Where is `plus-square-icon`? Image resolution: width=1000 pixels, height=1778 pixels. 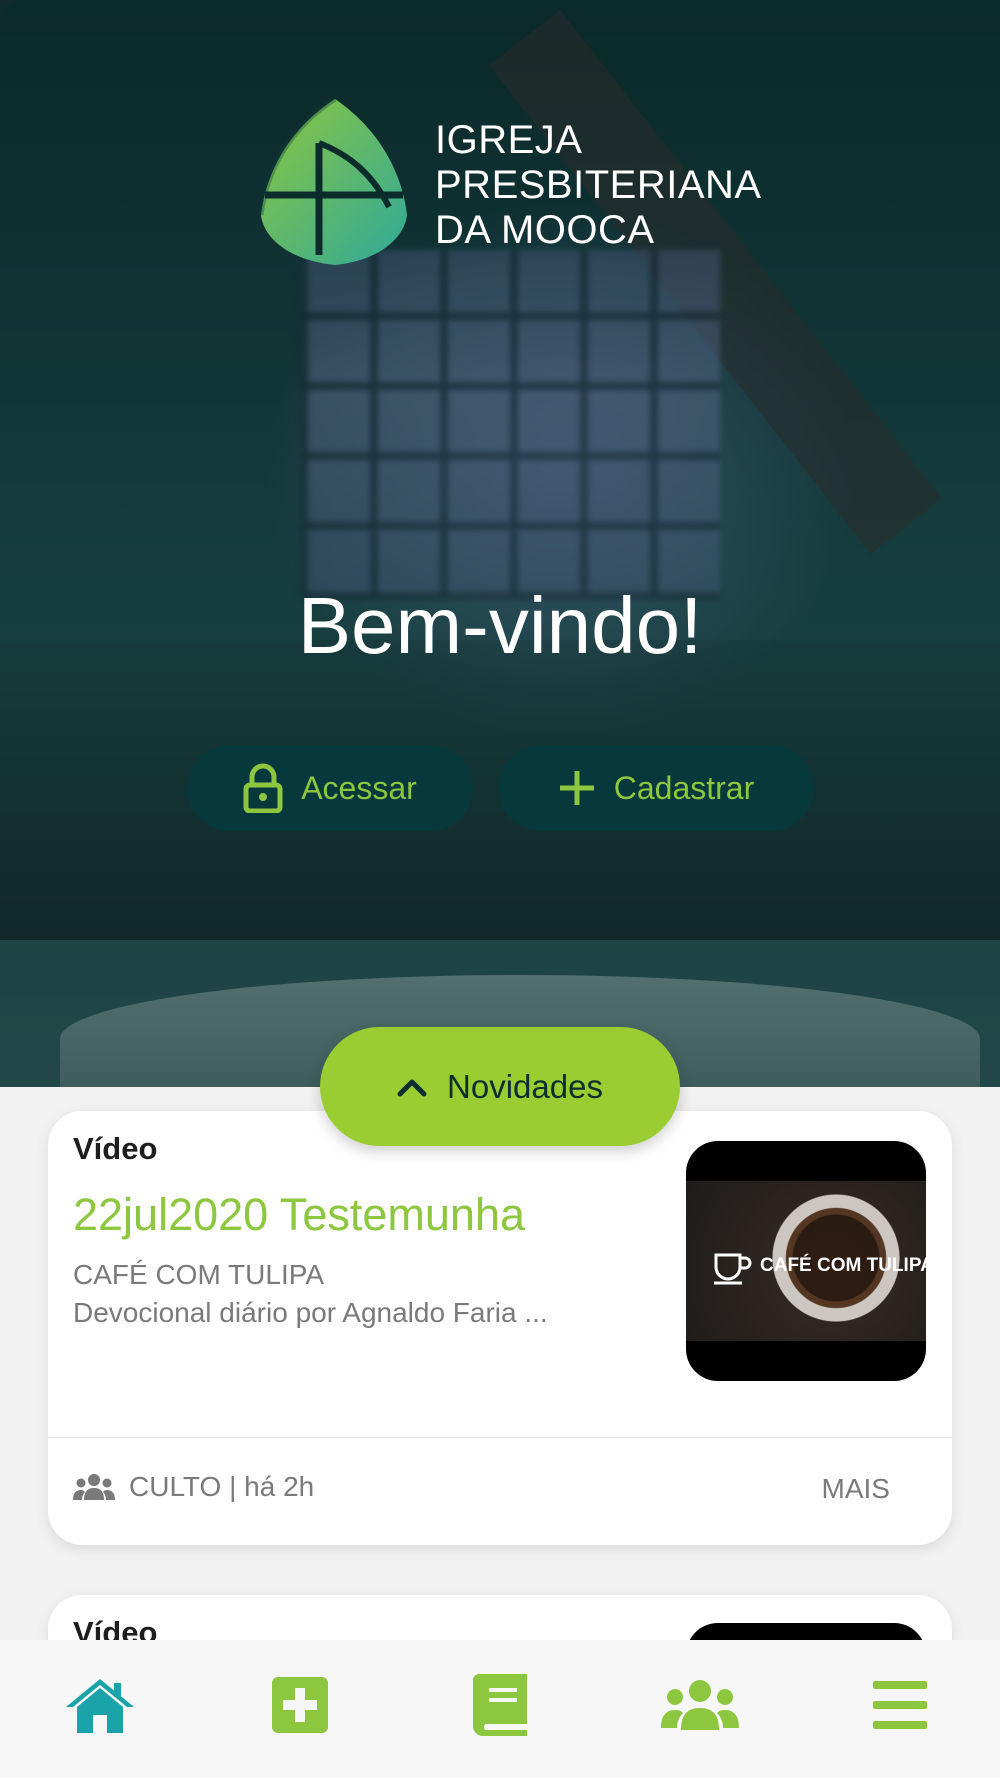 plus-square-icon is located at coordinates (300, 1705).